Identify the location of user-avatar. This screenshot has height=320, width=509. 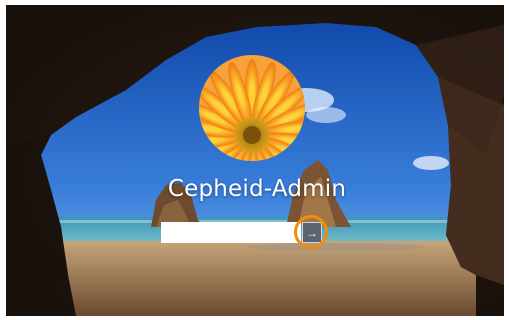
(252, 108).